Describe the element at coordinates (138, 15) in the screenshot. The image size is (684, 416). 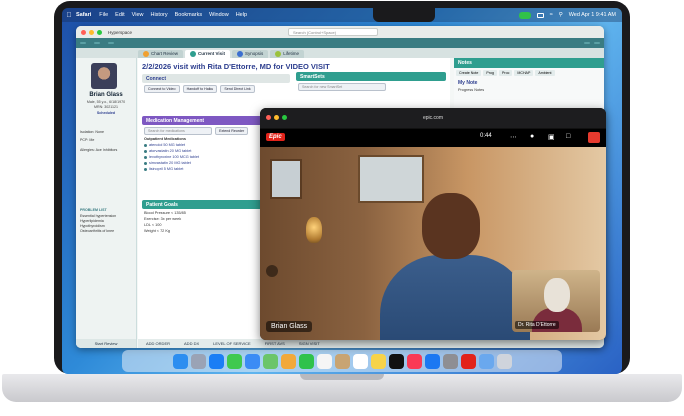
I see `menu-view: View` at that location.